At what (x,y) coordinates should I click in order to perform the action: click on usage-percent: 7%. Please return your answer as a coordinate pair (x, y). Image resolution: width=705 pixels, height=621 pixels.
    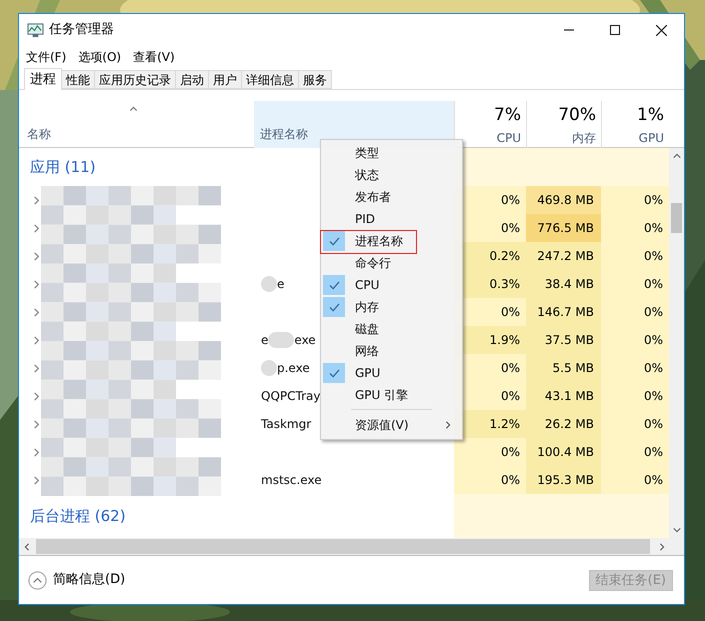
    Looking at the image, I should click on (507, 115).